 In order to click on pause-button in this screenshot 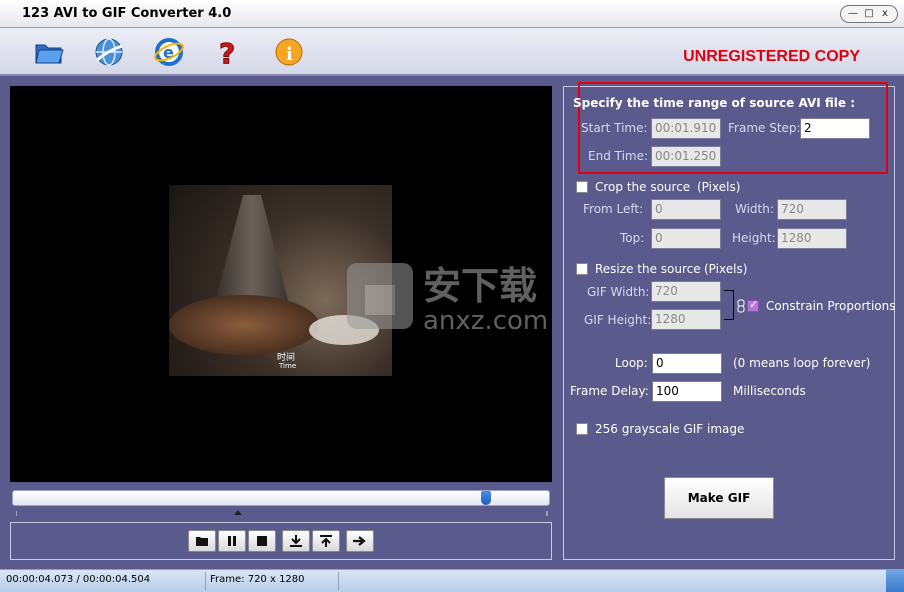, I will do `click(232, 541)`.